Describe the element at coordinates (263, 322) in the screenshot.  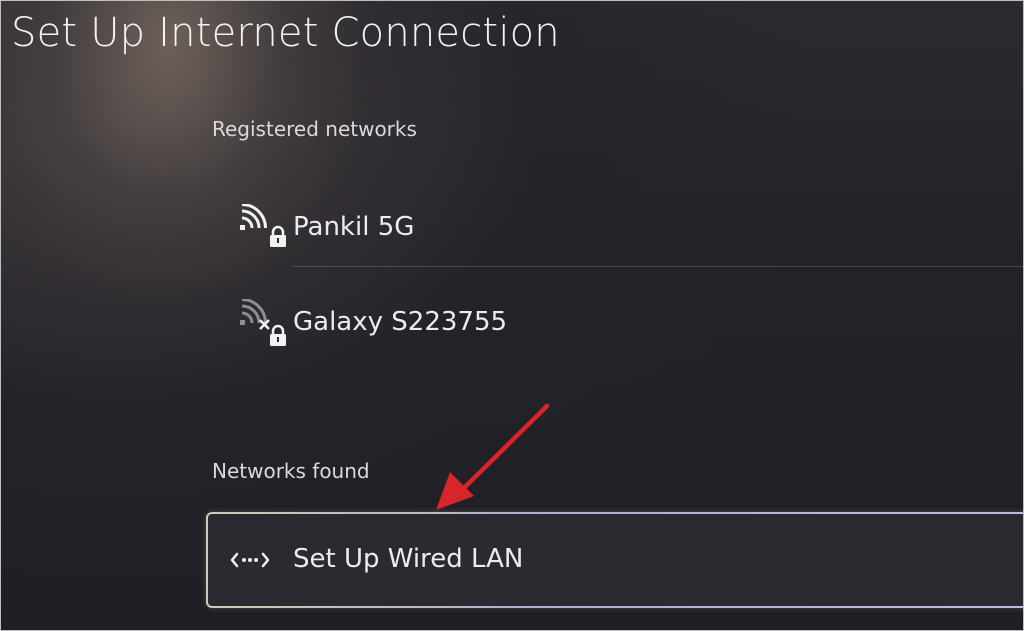
I see `wifi-unavailable-locked-icon` at that location.